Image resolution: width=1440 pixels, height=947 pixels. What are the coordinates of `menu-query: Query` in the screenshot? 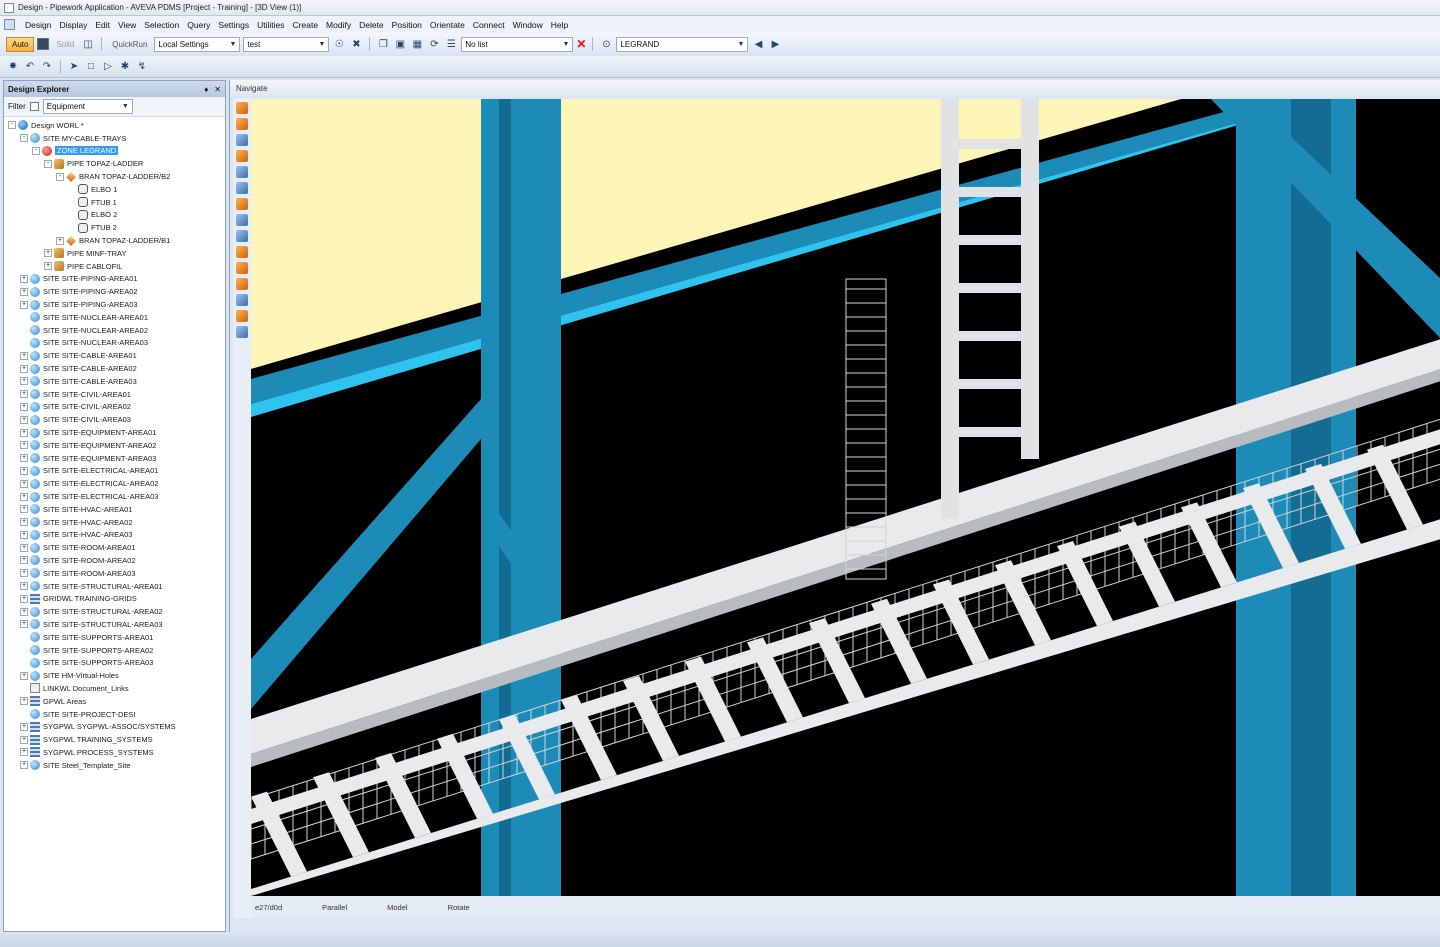 It's located at (198, 25).